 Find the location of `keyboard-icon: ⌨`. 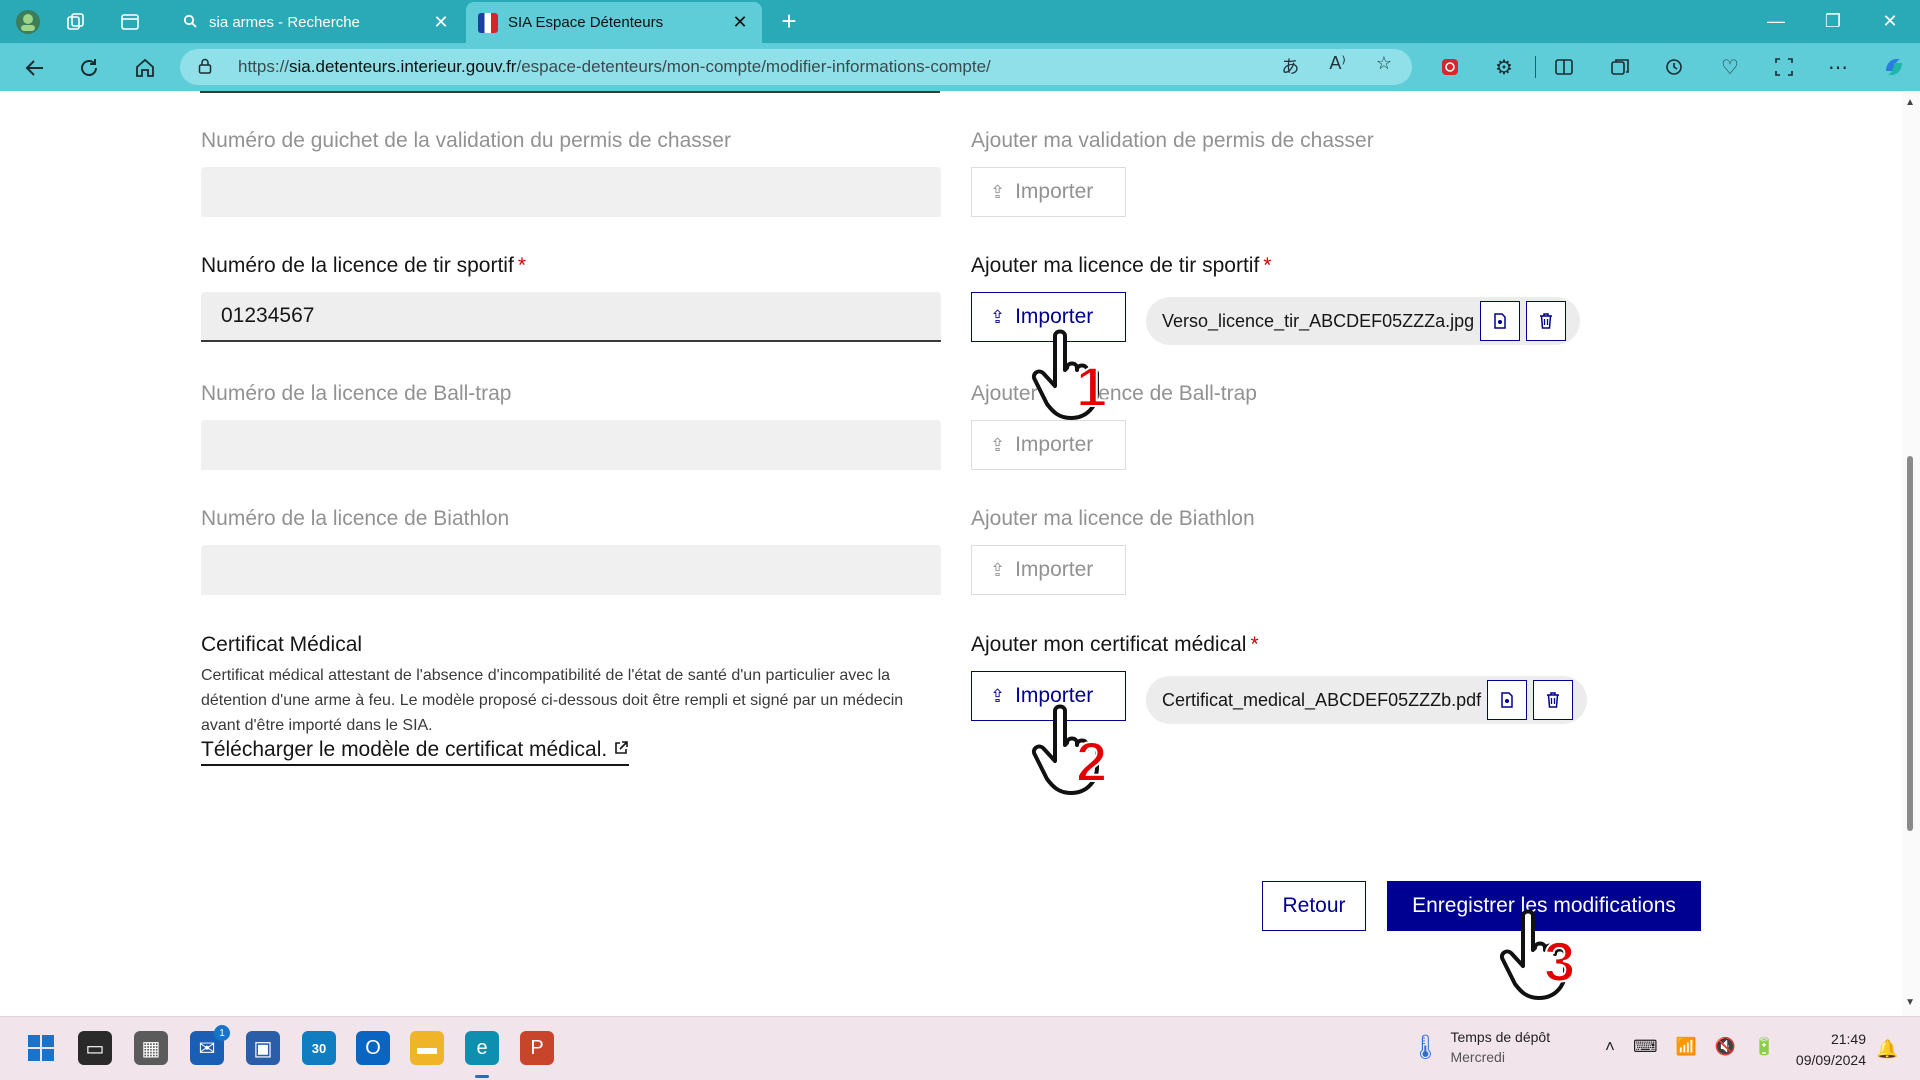

keyboard-icon: ⌨ is located at coordinates (1645, 1047).